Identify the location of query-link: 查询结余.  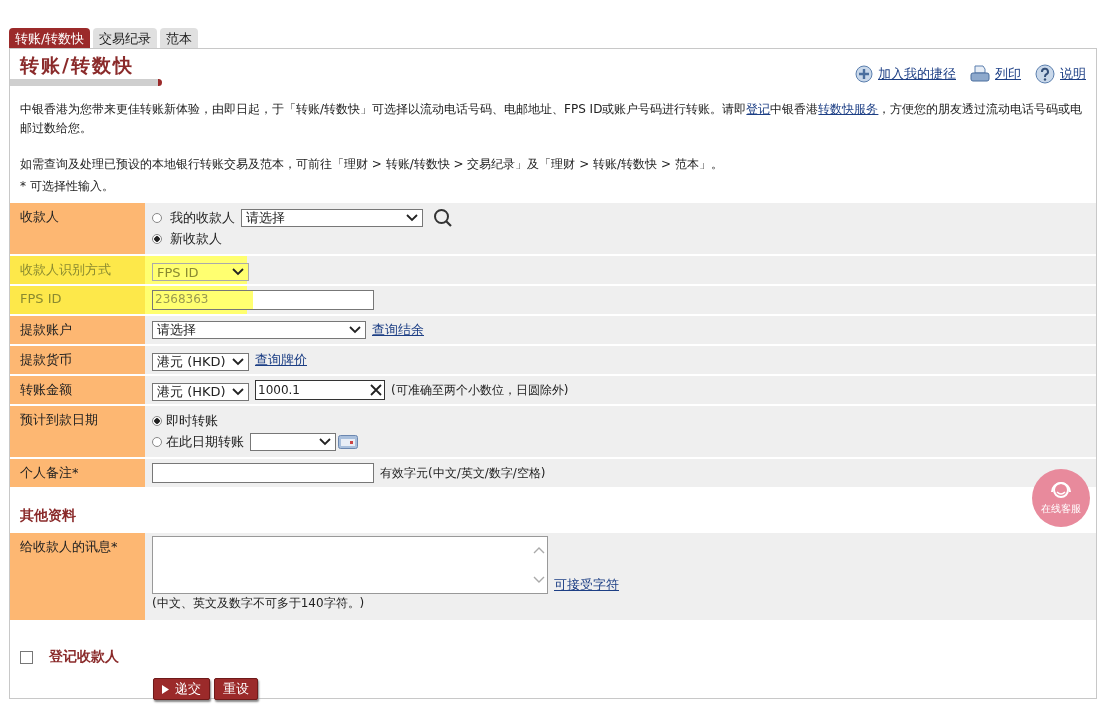
(398, 330).